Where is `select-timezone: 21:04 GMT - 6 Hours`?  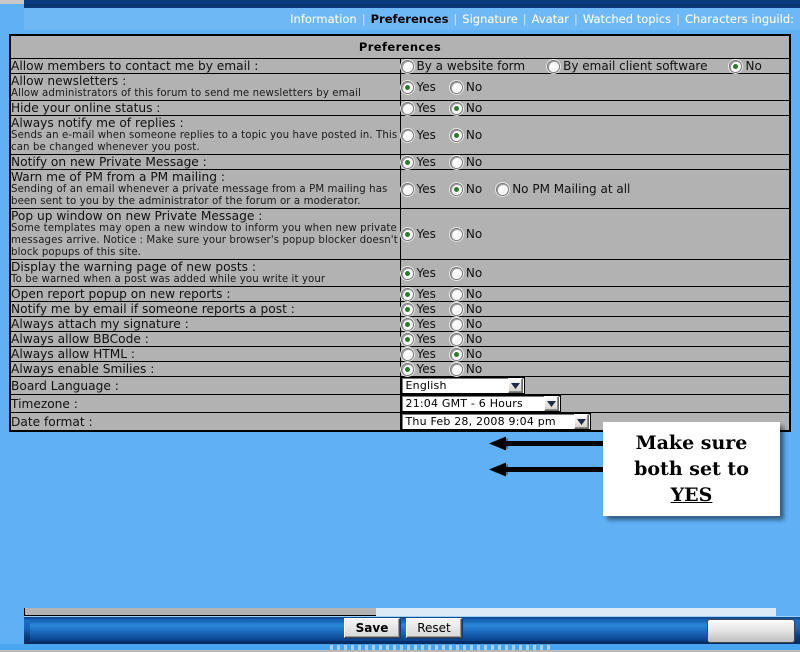 select-timezone: 21:04 GMT - 6 Hours is located at coordinates (480, 403).